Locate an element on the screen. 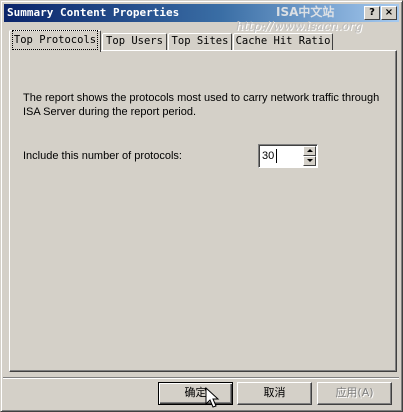 The width and height of the screenshot is (403, 412). close-button: × is located at coordinates (389, 13).